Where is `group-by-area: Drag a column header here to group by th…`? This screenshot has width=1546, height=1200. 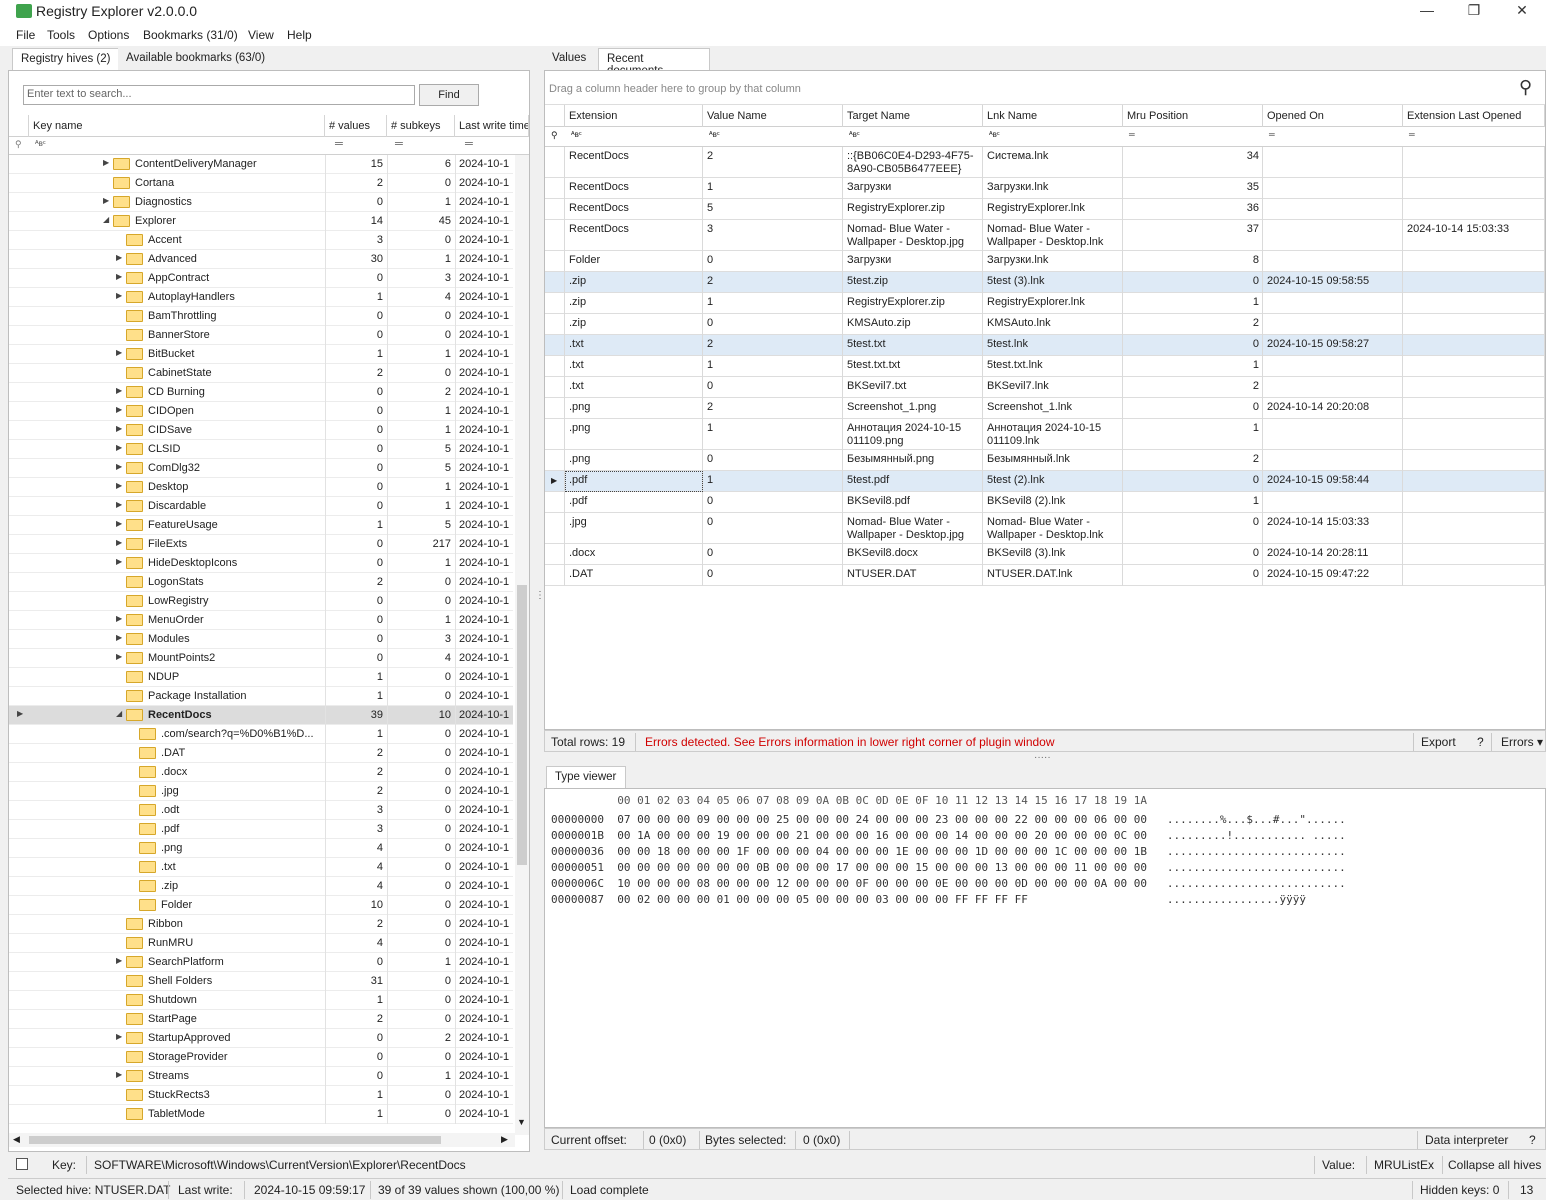 group-by-area: Drag a column header here to group by th… is located at coordinates (1045, 88).